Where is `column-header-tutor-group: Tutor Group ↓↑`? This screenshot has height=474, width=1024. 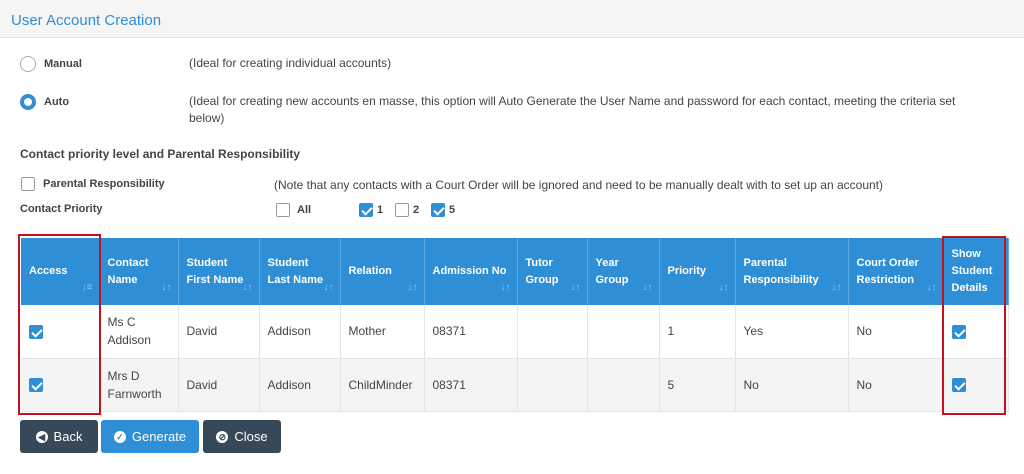
column-header-tutor-group: Tutor Group ↓↑ is located at coordinates (552, 271).